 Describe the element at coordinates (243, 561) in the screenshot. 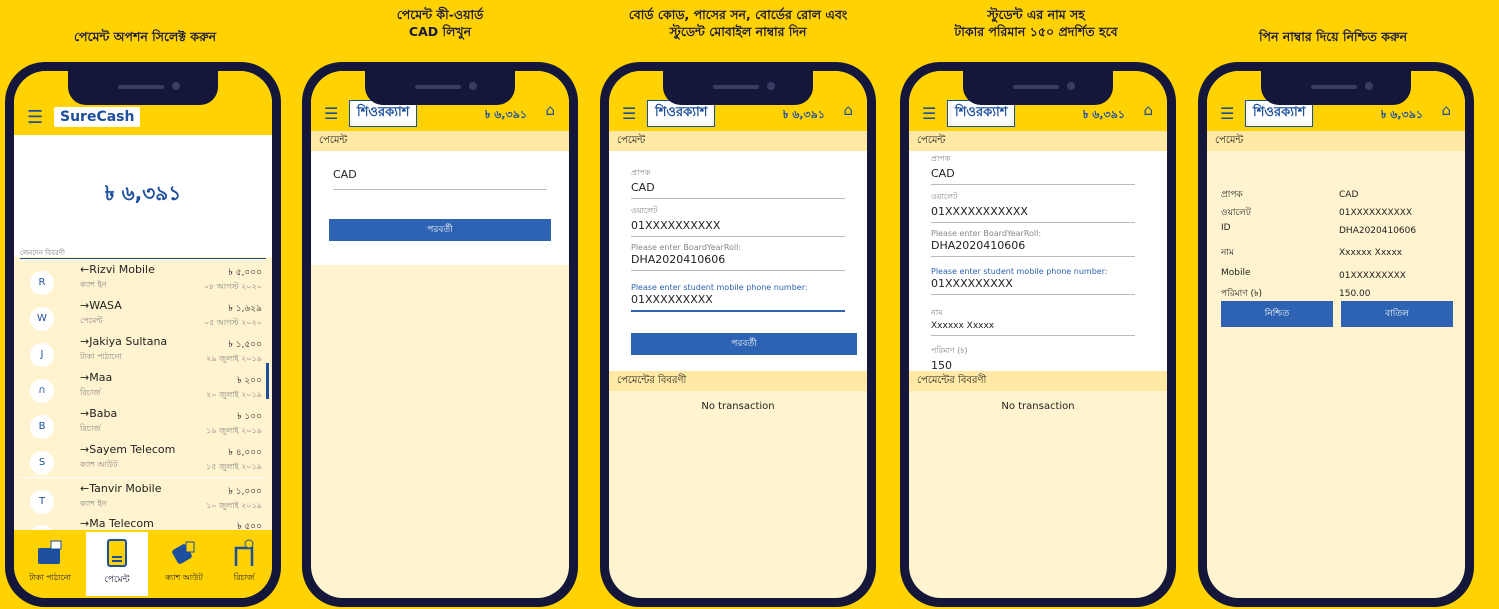

I see `tab-recharge: রিচার্জ` at that location.